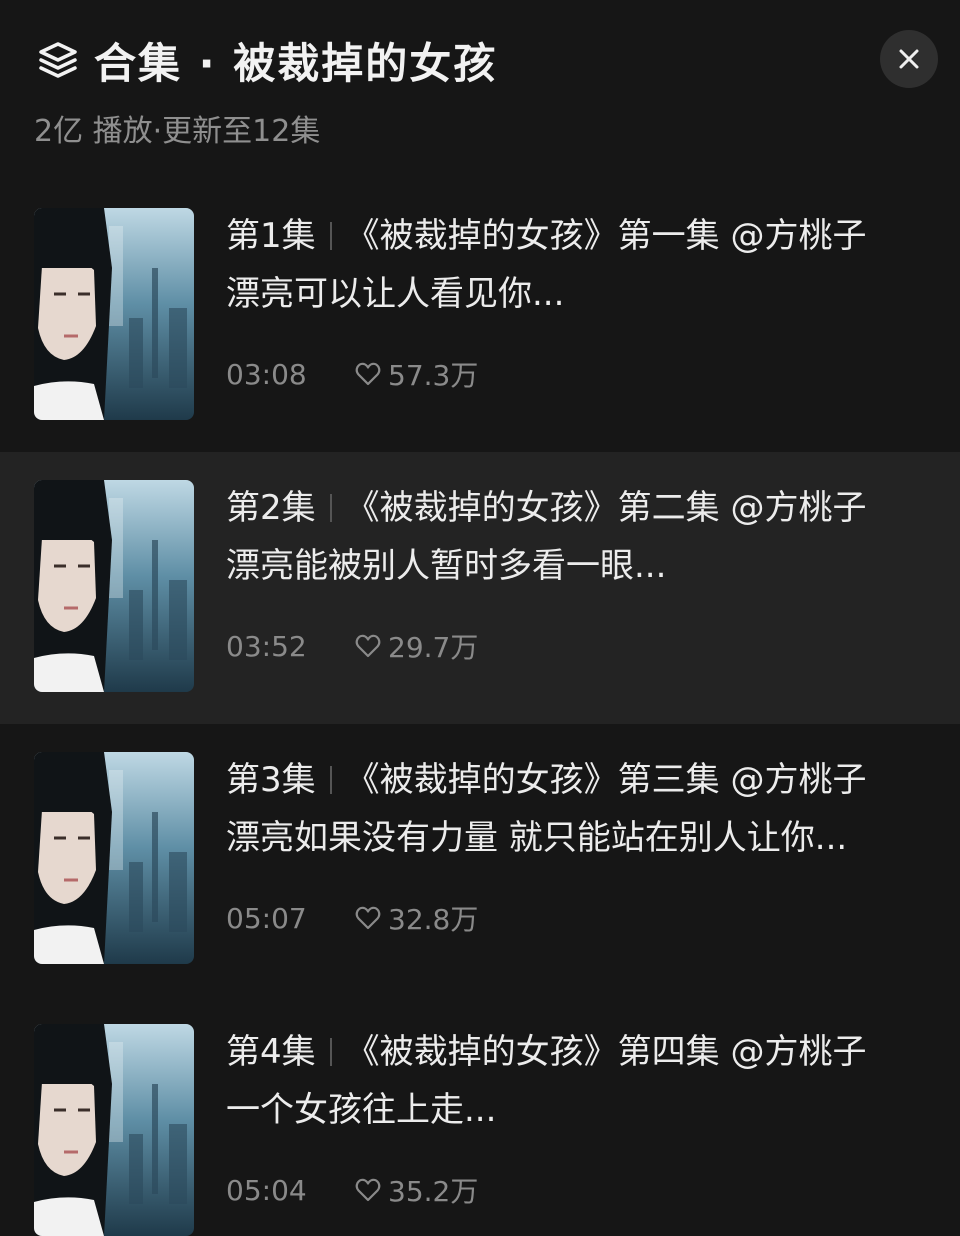 The image size is (960, 1236). I want to click on episode-number: 第4集, so click(271, 1052).